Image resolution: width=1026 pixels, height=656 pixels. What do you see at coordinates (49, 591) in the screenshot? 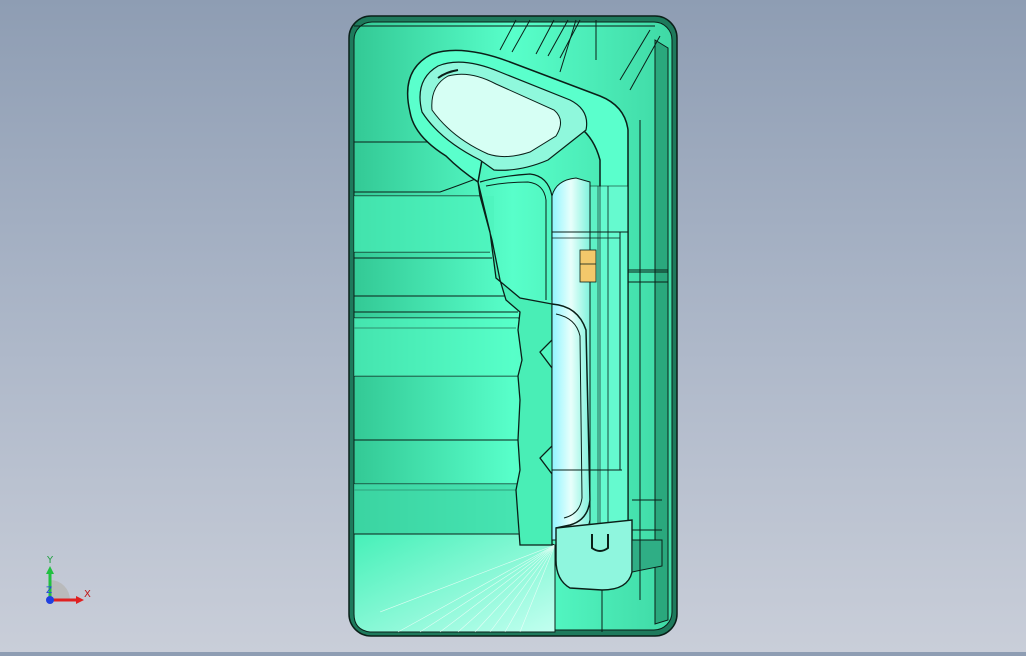
I see `z-axis-label: Z` at bounding box center [49, 591].